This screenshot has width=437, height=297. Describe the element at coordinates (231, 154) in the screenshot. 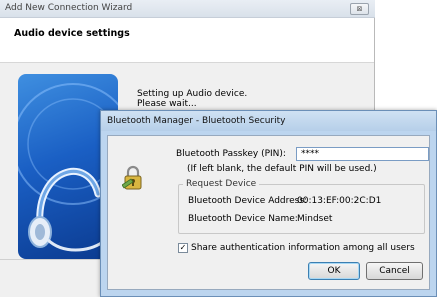

I see `passkey-label: Bluetooth Passkey (PIN):` at that location.